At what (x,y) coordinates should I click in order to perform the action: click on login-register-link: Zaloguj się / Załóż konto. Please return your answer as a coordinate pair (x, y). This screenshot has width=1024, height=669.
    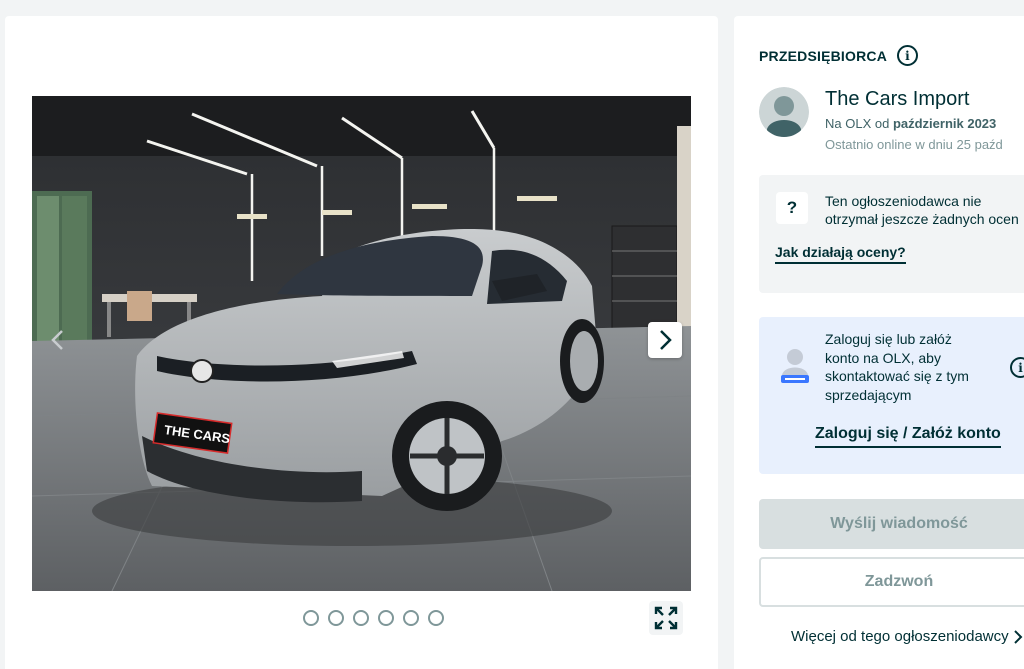
    Looking at the image, I should click on (908, 436).